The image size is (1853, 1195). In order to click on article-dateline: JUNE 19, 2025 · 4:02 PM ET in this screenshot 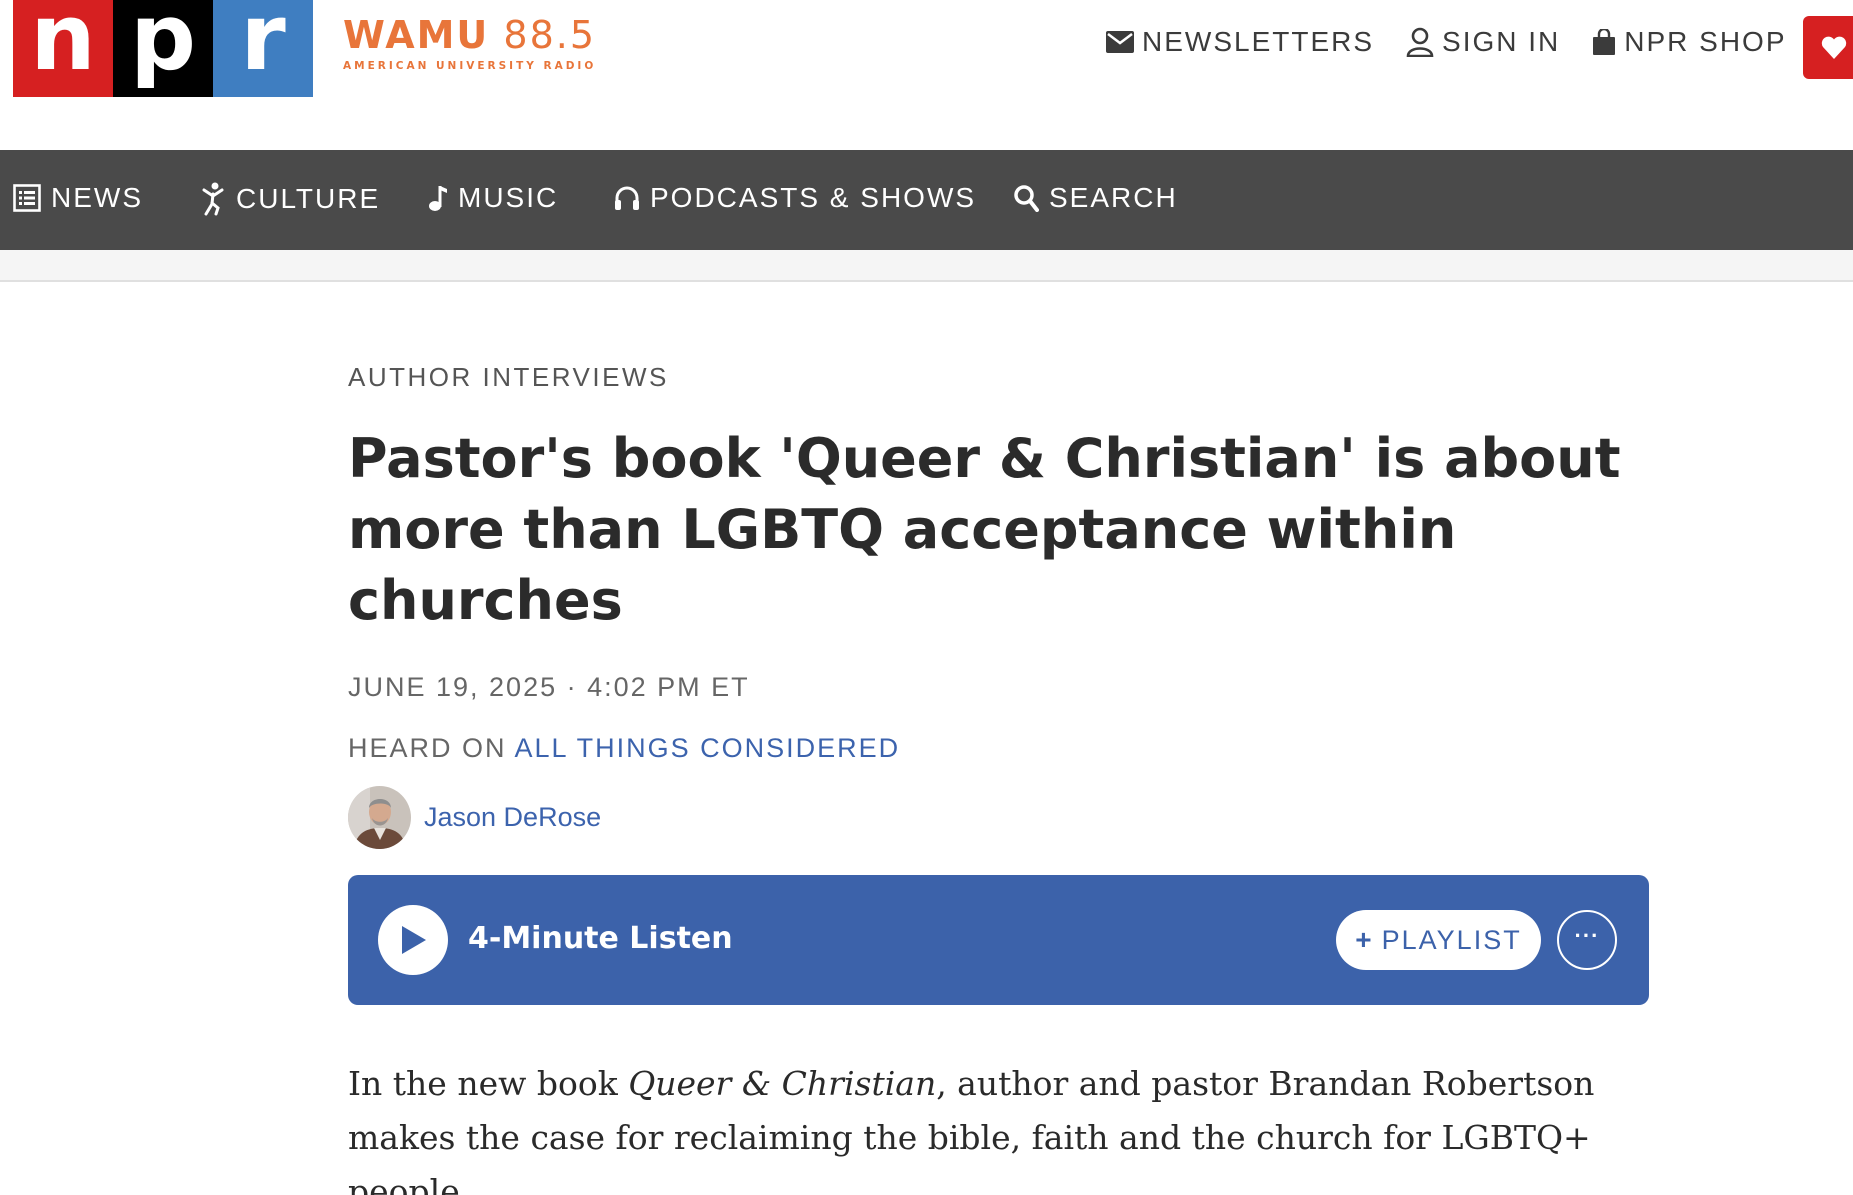, I will do `click(549, 687)`.